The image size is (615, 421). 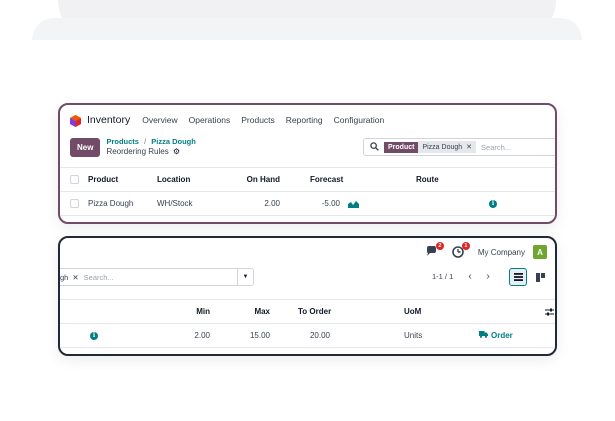 I want to click on activities-clock-icon: 1, so click(x=461, y=250).